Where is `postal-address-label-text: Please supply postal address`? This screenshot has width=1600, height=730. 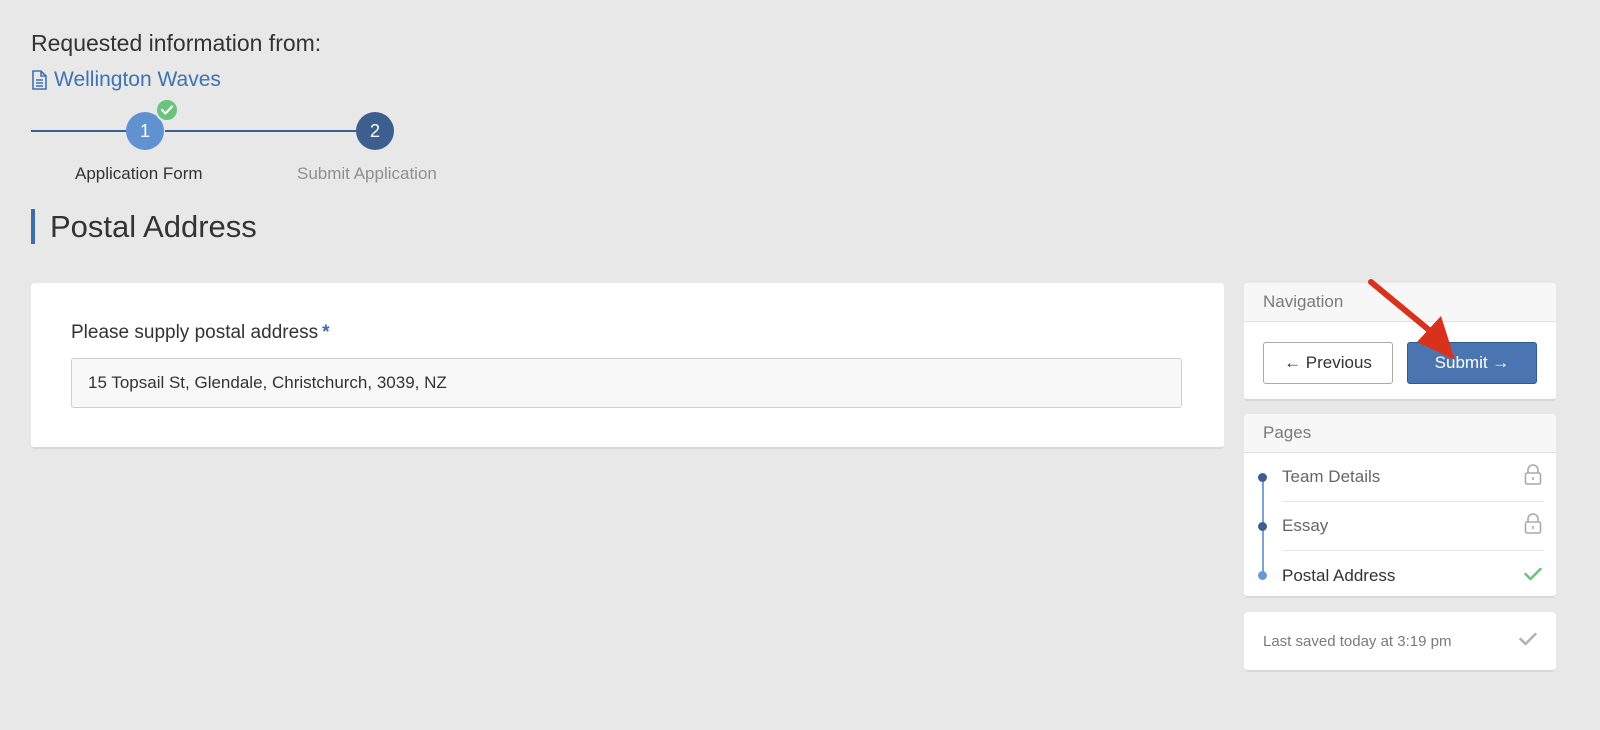
postal-address-label-text: Please supply postal address is located at coordinates (195, 332).